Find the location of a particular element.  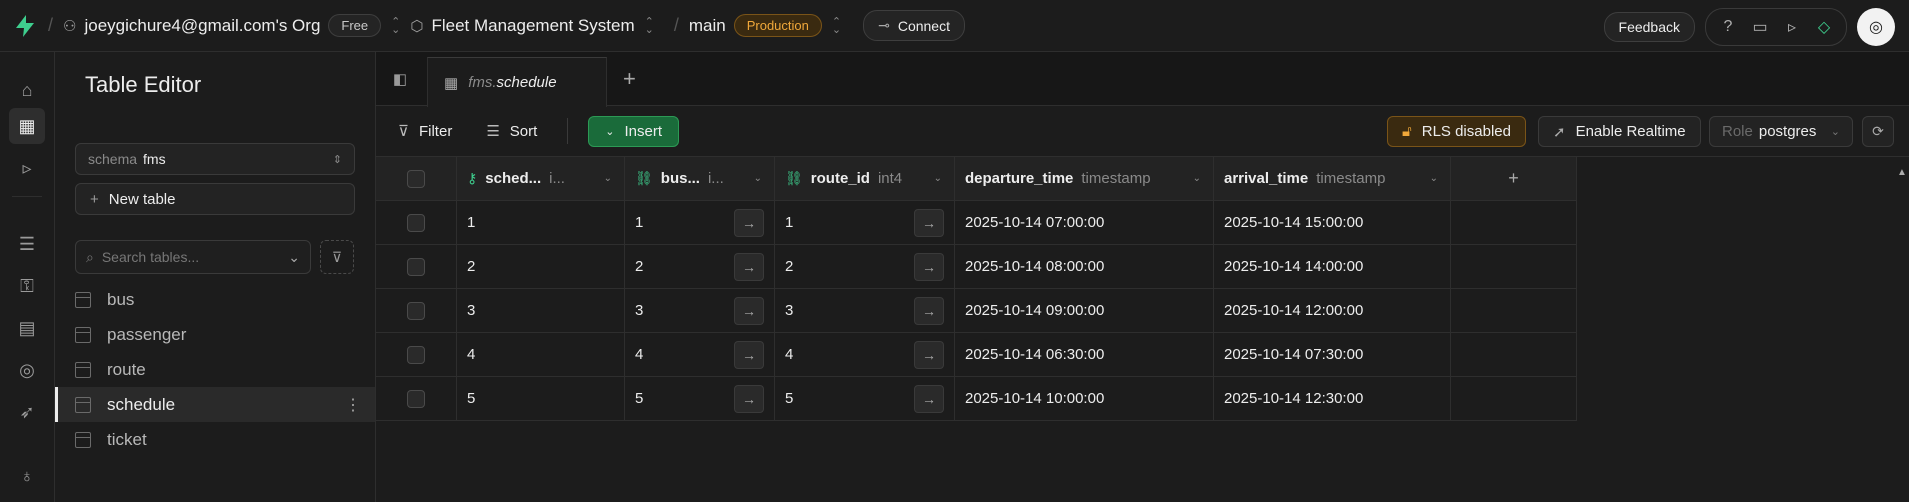

column-header-bus-id: ⛓ bus... i... ⌄ is located at coordinates (700, 178).